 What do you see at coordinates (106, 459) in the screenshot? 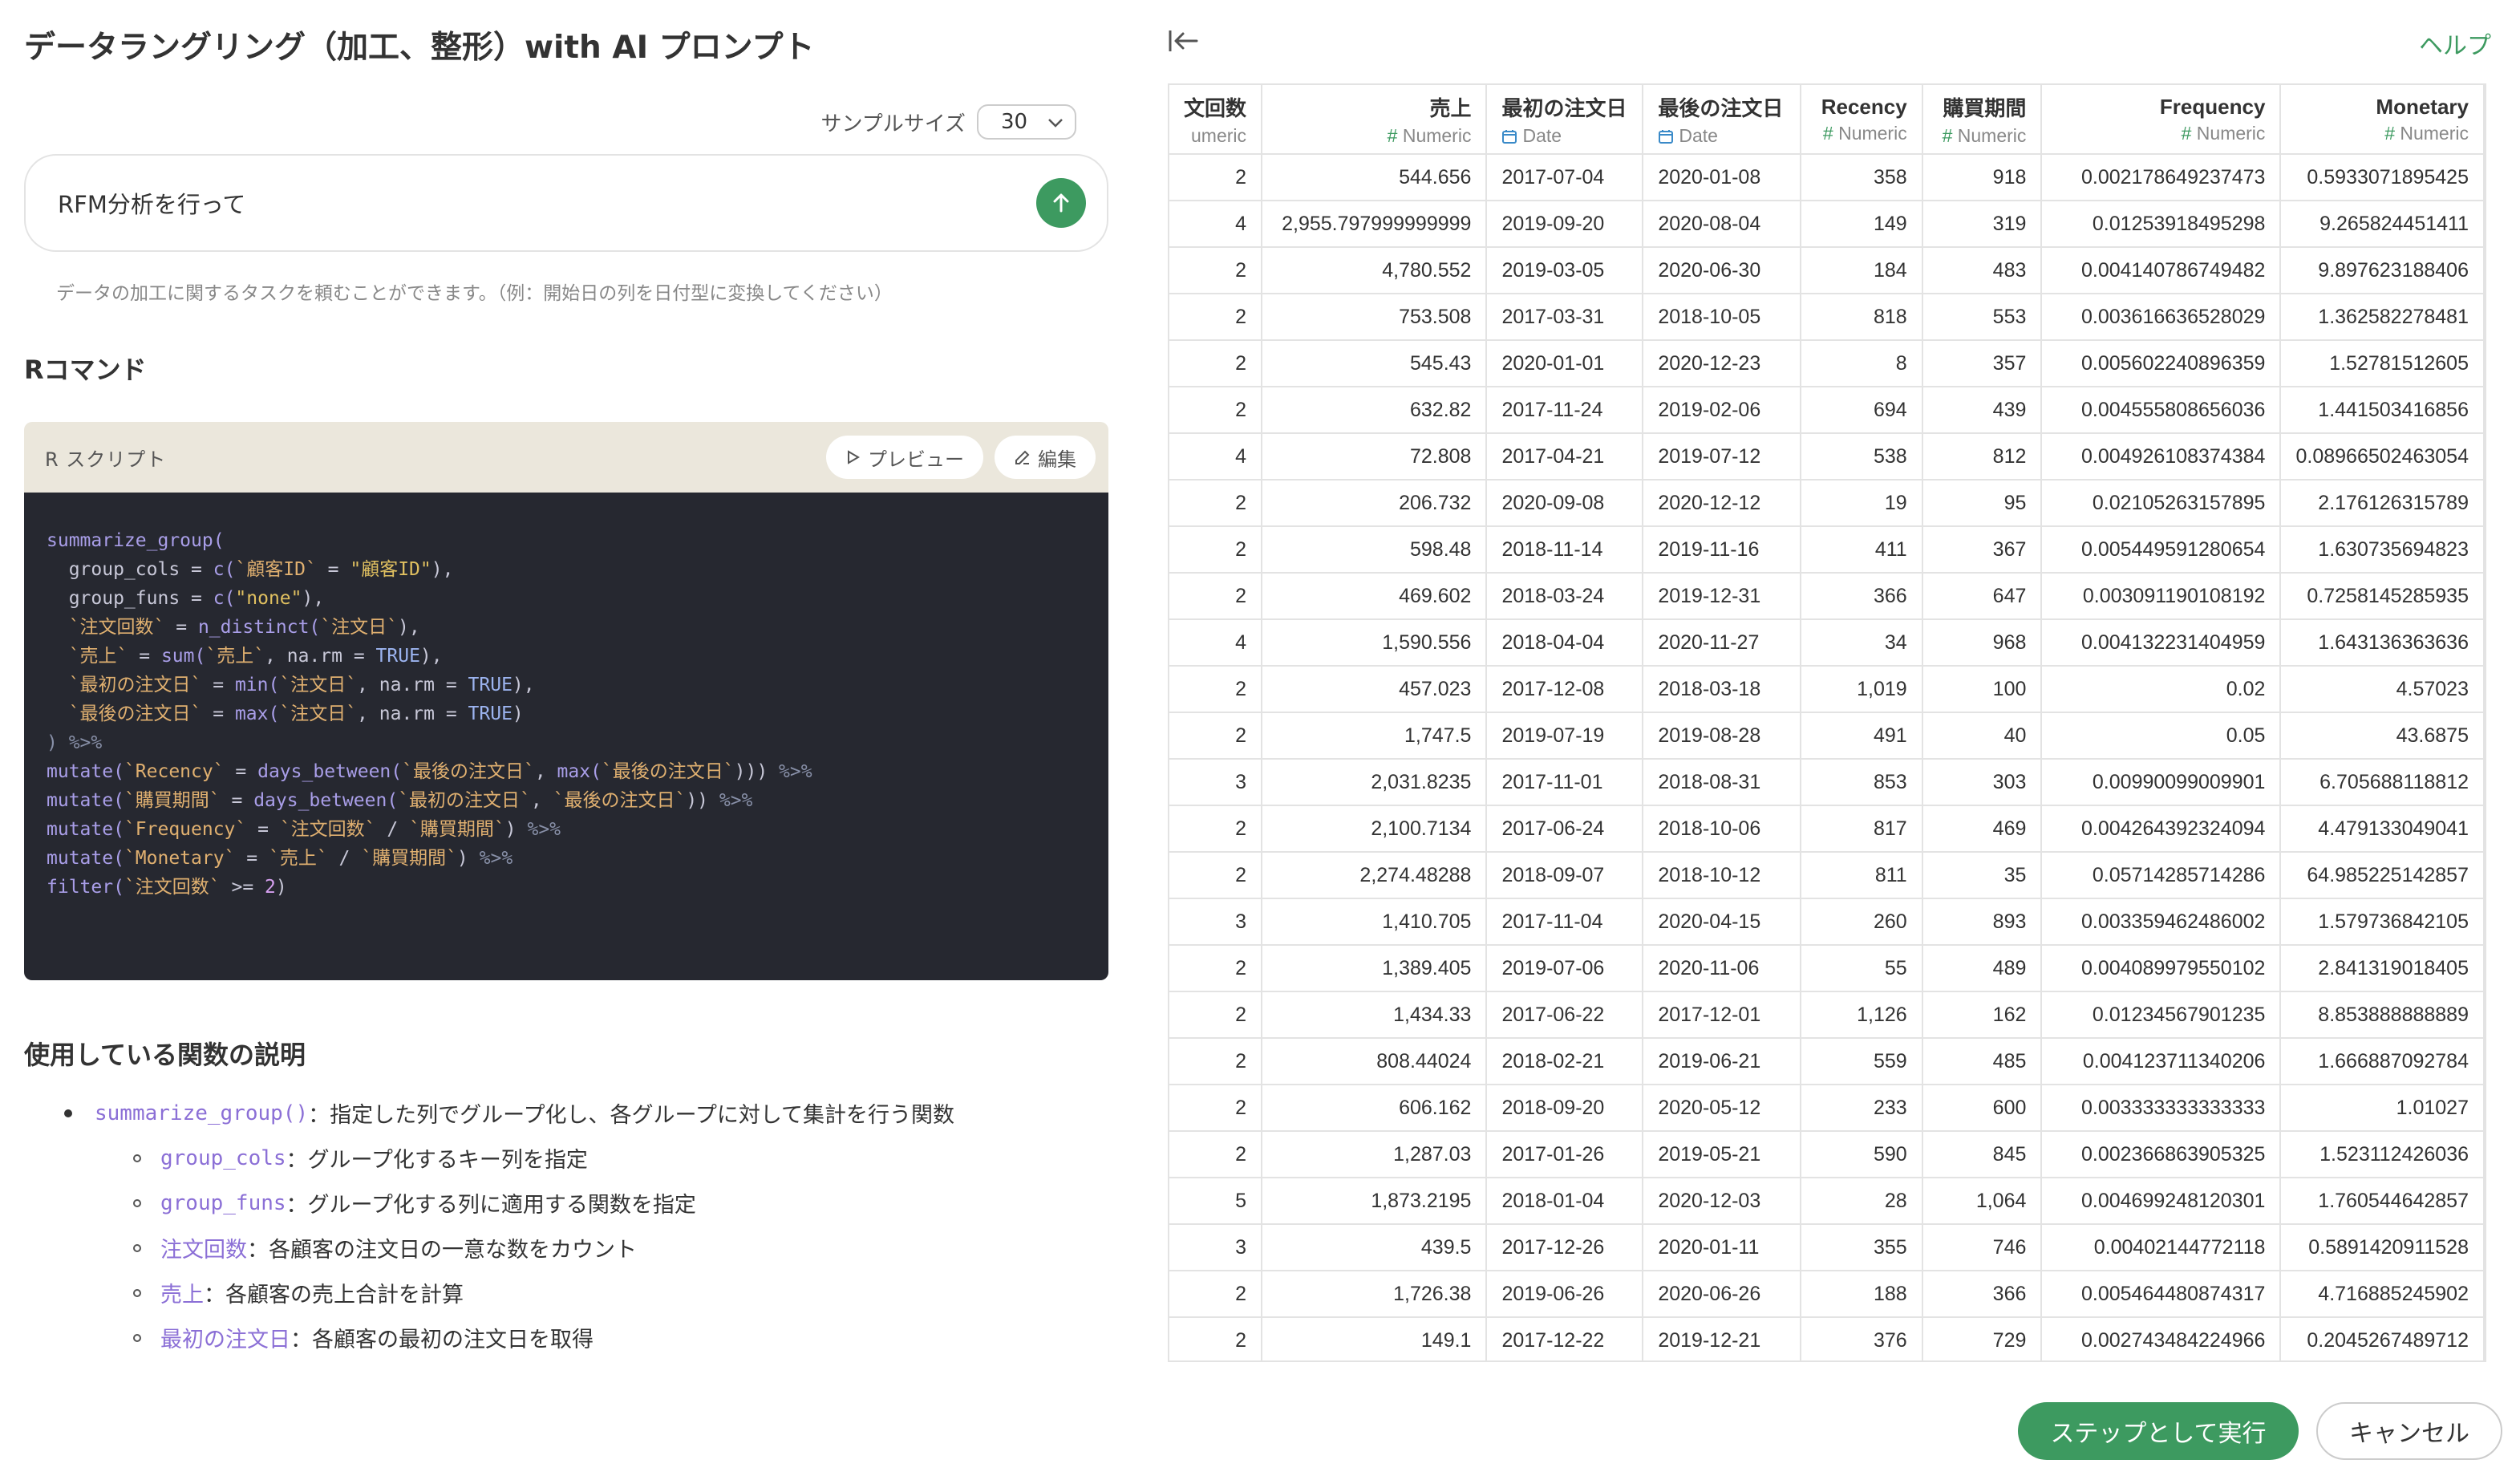
I see `script-label: R スクリプト` at bounding box center [106, 459].